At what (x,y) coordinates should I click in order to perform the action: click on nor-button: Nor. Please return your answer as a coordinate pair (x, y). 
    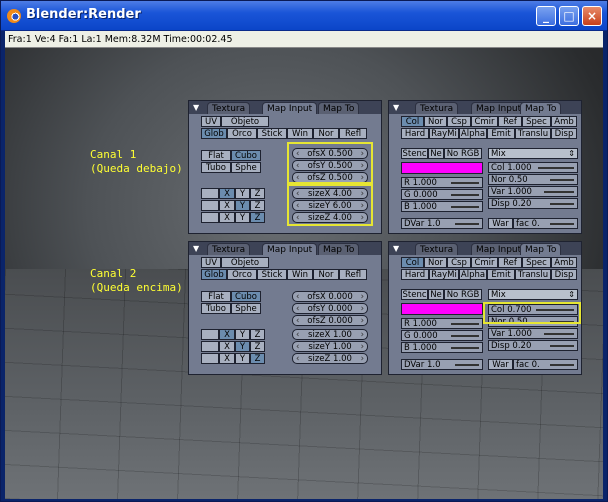
    Looking at the image, I should click on (326, 274).